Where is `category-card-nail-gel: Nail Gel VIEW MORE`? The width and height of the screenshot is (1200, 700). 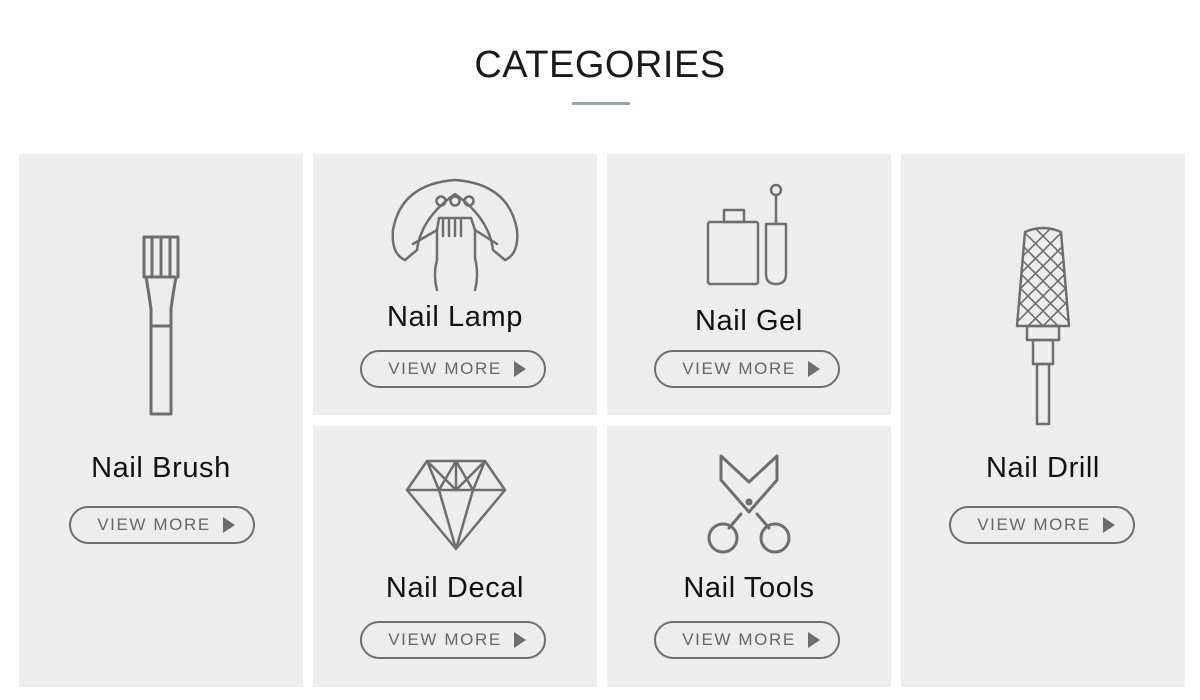 category-card-nail-gel: Nail Gel VIEW MORE is located at coordinates (749, 284).